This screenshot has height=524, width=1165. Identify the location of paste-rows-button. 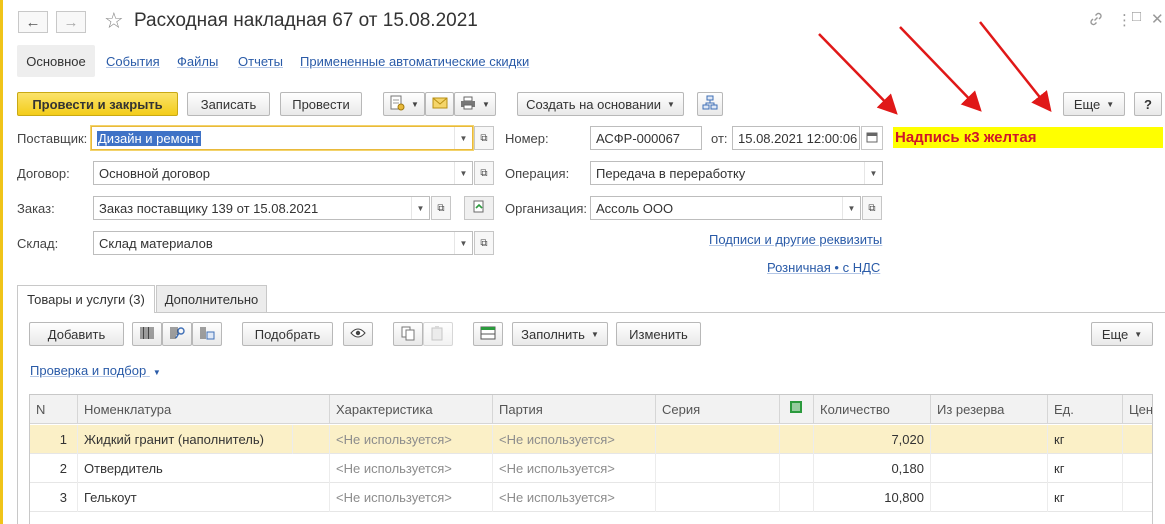
(438, 334).